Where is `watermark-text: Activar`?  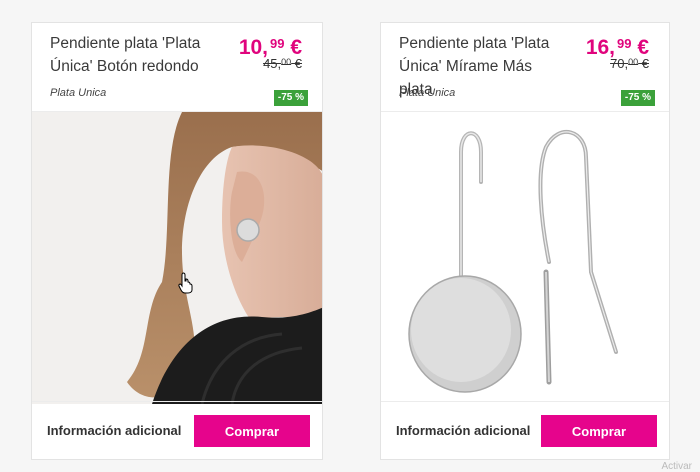
watermark-text: Activar is located at coordinates (676, 466).